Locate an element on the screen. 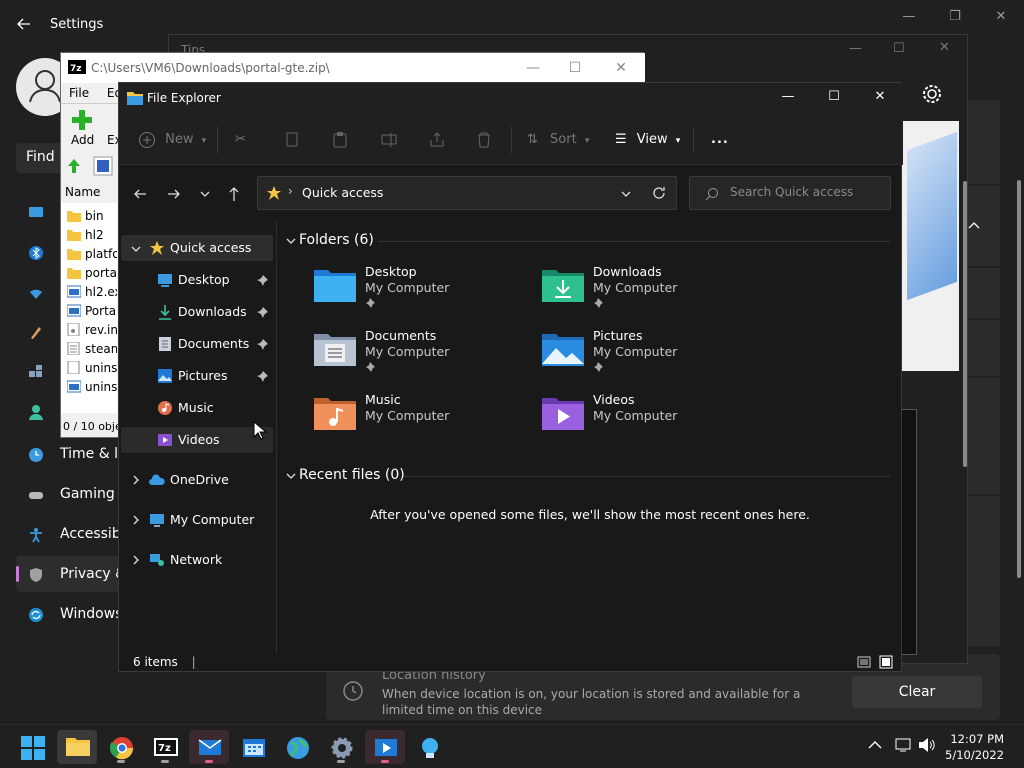  refresh-icon is located at coordinates (659, 193).